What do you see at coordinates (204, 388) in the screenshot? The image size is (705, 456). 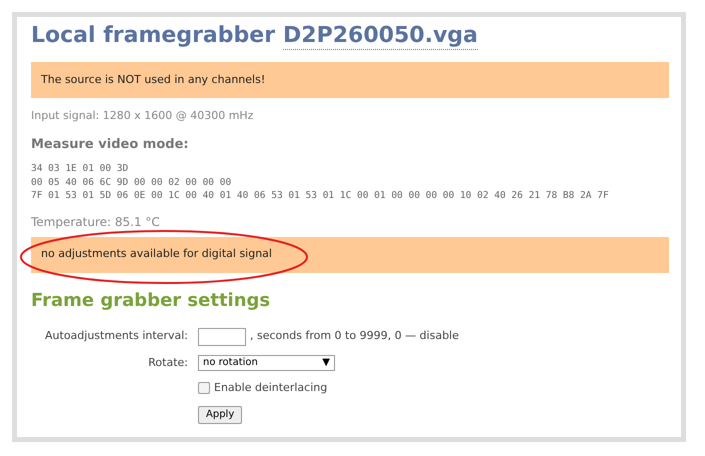 I see `deinterlacing-checkbox` at bounding box center [204, 388].